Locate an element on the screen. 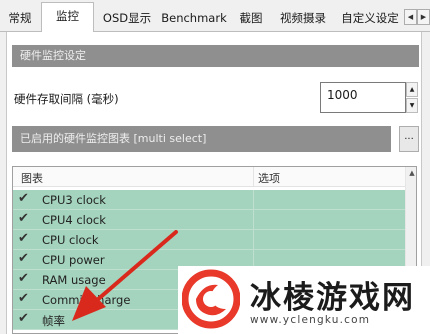  list-item-label: RAM usage is located at coordinates (74, 280).